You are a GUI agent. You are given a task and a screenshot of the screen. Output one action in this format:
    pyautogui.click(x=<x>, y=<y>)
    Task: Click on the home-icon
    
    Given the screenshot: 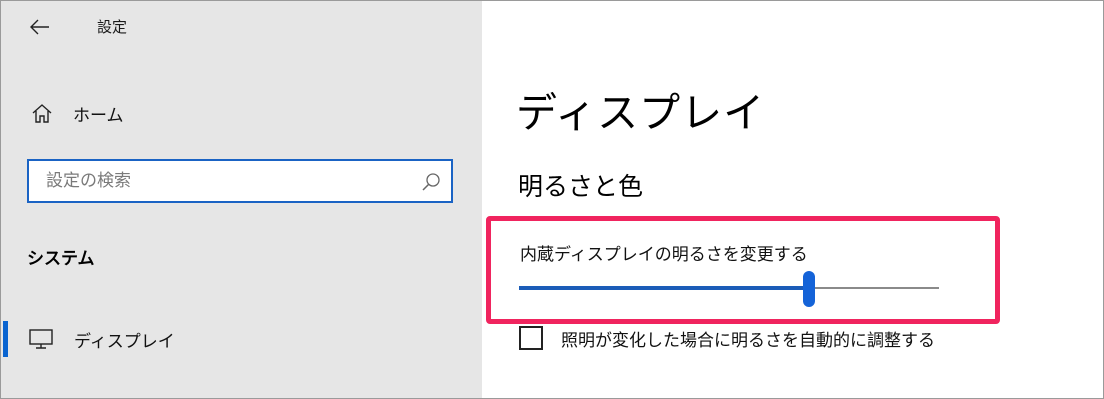 What is the action you would take?
    pyautogui.click(x=42, y=113)
    